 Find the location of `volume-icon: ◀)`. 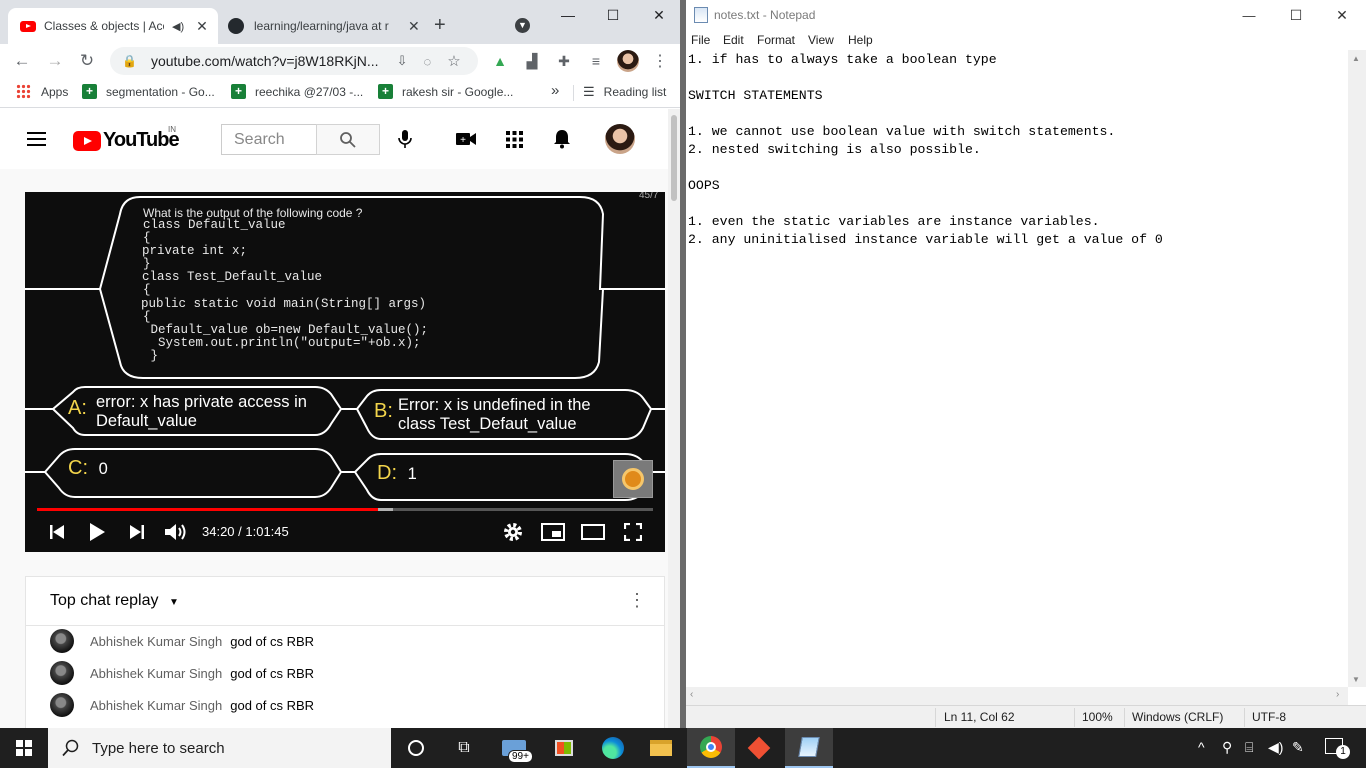

volume-icon: ◀) is located at coordinates (1275, 747).